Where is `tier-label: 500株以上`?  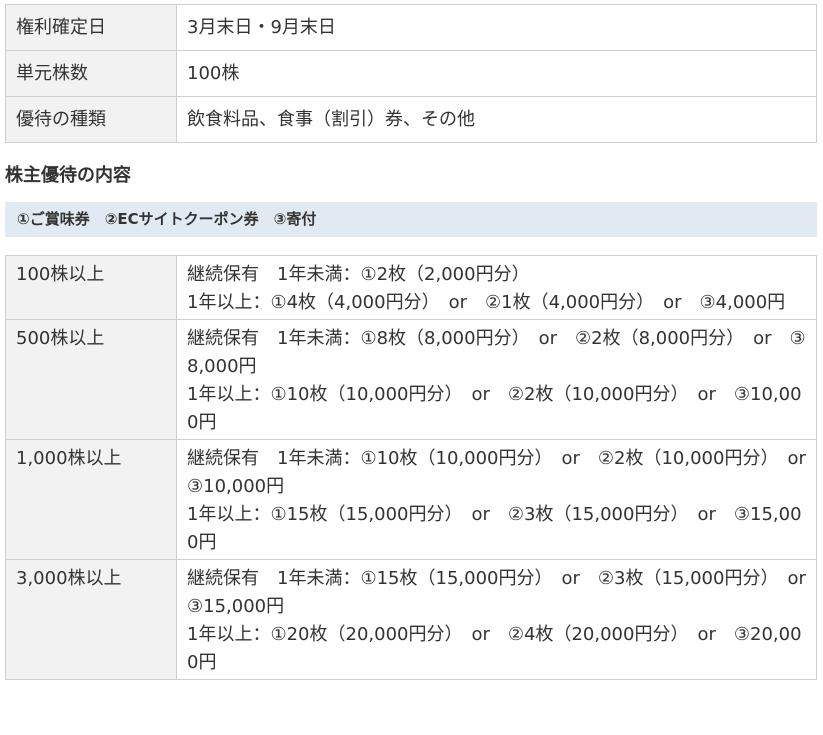
tier-label: 500株以上 is located at coordinates (91, 379).